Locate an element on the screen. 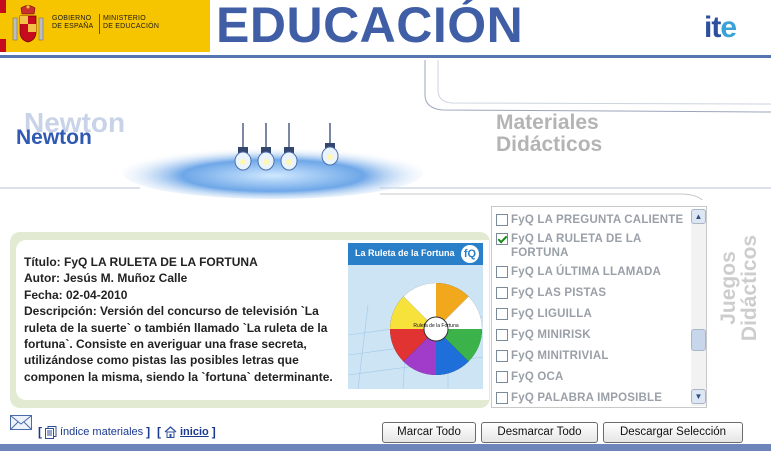 Image resolution: width=771 pixels, height=451 pixels. list-item: FyQ MINIRISK is located at coordinates (593, 335).